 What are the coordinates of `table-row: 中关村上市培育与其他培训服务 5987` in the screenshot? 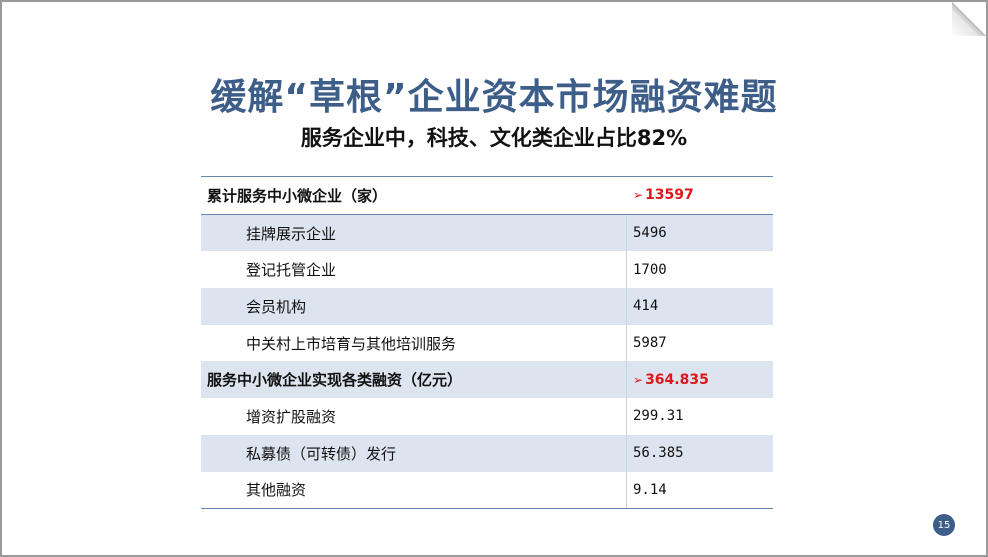 It's located at (487, 343).